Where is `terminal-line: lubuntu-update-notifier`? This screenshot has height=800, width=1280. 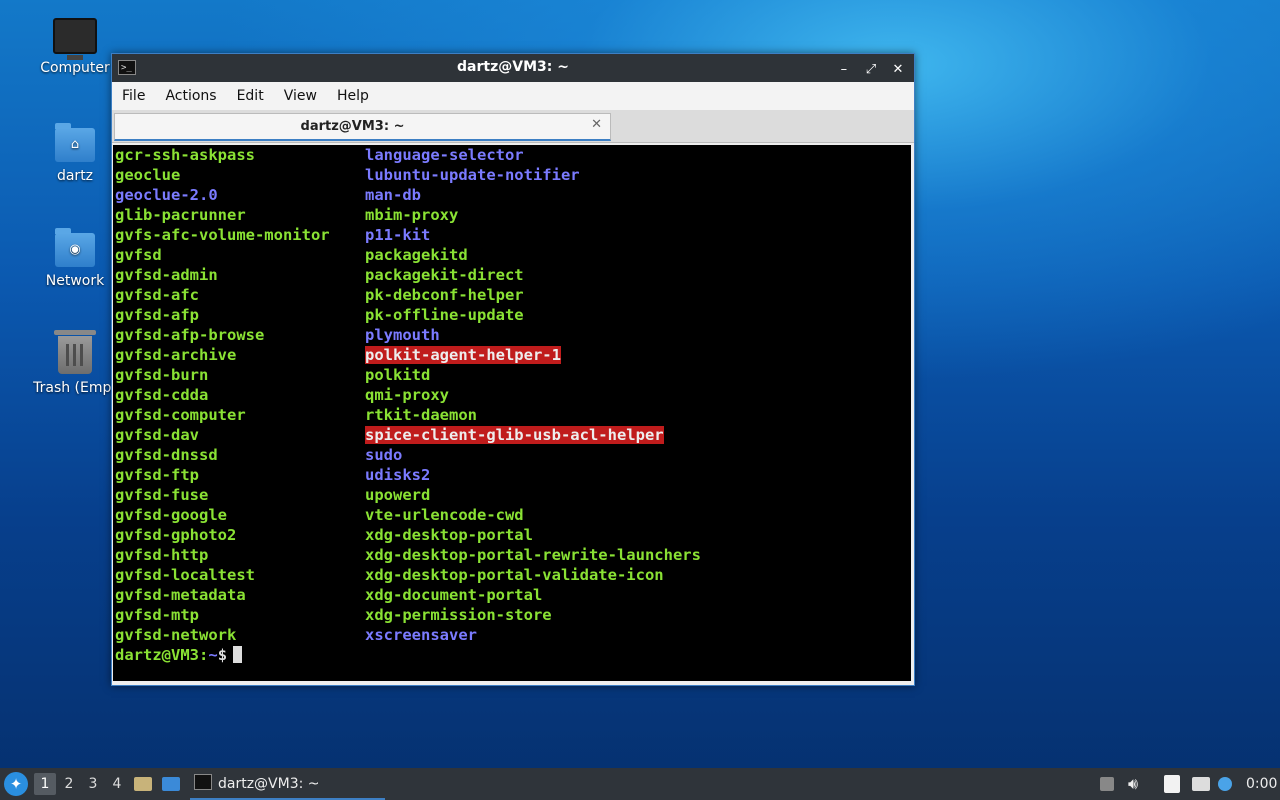 terminal-line: lubuntu-update-notifier is located at coordinates (472, 175).